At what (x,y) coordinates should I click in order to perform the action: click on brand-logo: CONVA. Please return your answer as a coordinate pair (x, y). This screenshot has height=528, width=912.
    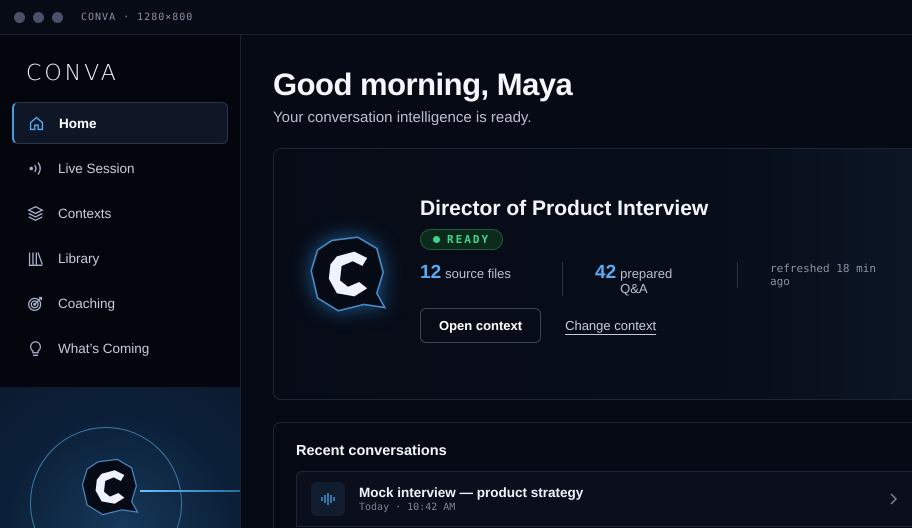
    Looking at the image, I should click on (72, 74).